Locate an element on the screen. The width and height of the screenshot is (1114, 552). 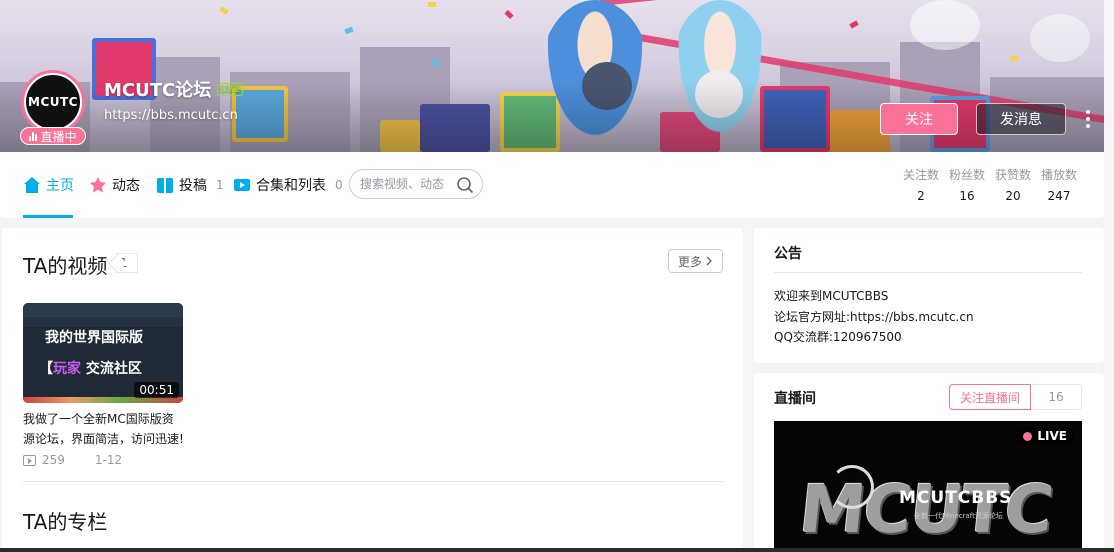
search-input is located at coordinates (408, 184).